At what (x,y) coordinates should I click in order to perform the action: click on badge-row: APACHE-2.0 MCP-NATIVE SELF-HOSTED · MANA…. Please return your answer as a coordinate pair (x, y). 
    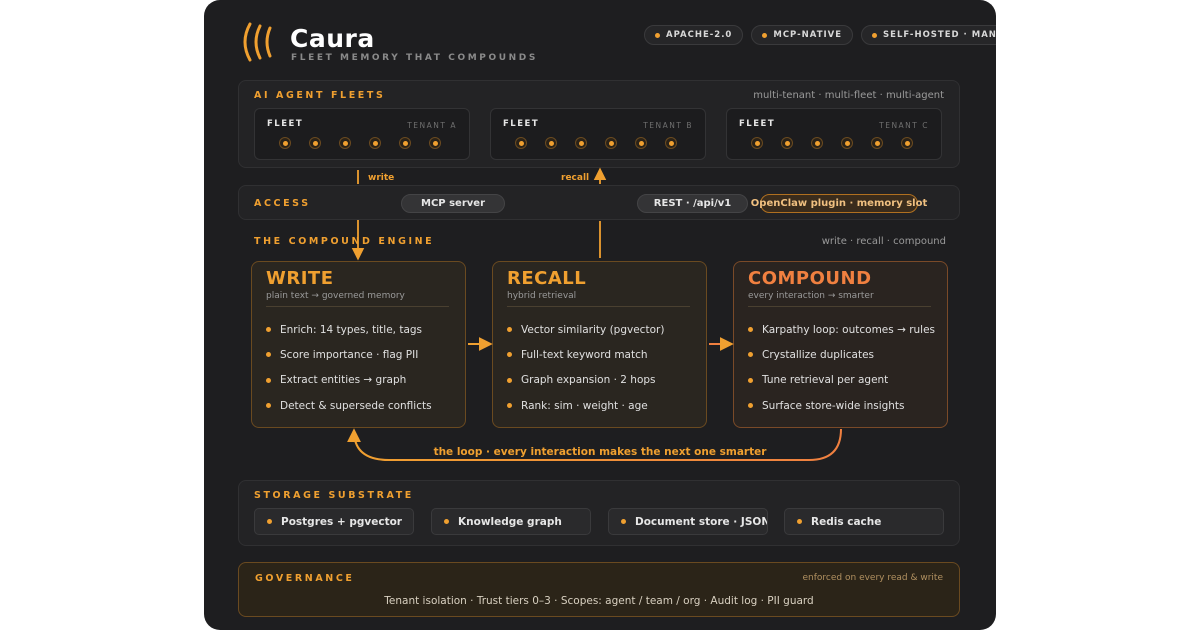
    Looking at the image, I should click on (820, 35).